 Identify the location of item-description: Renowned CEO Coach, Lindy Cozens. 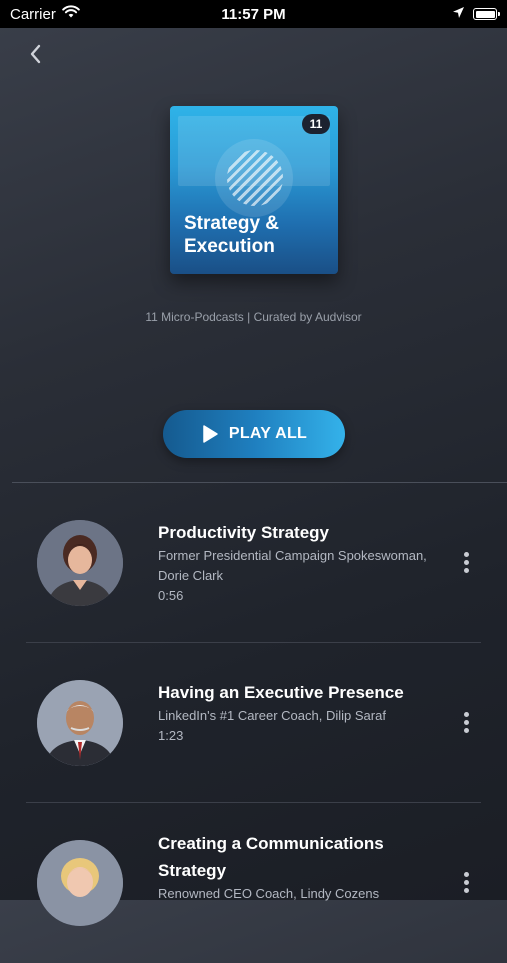
(269, 893).